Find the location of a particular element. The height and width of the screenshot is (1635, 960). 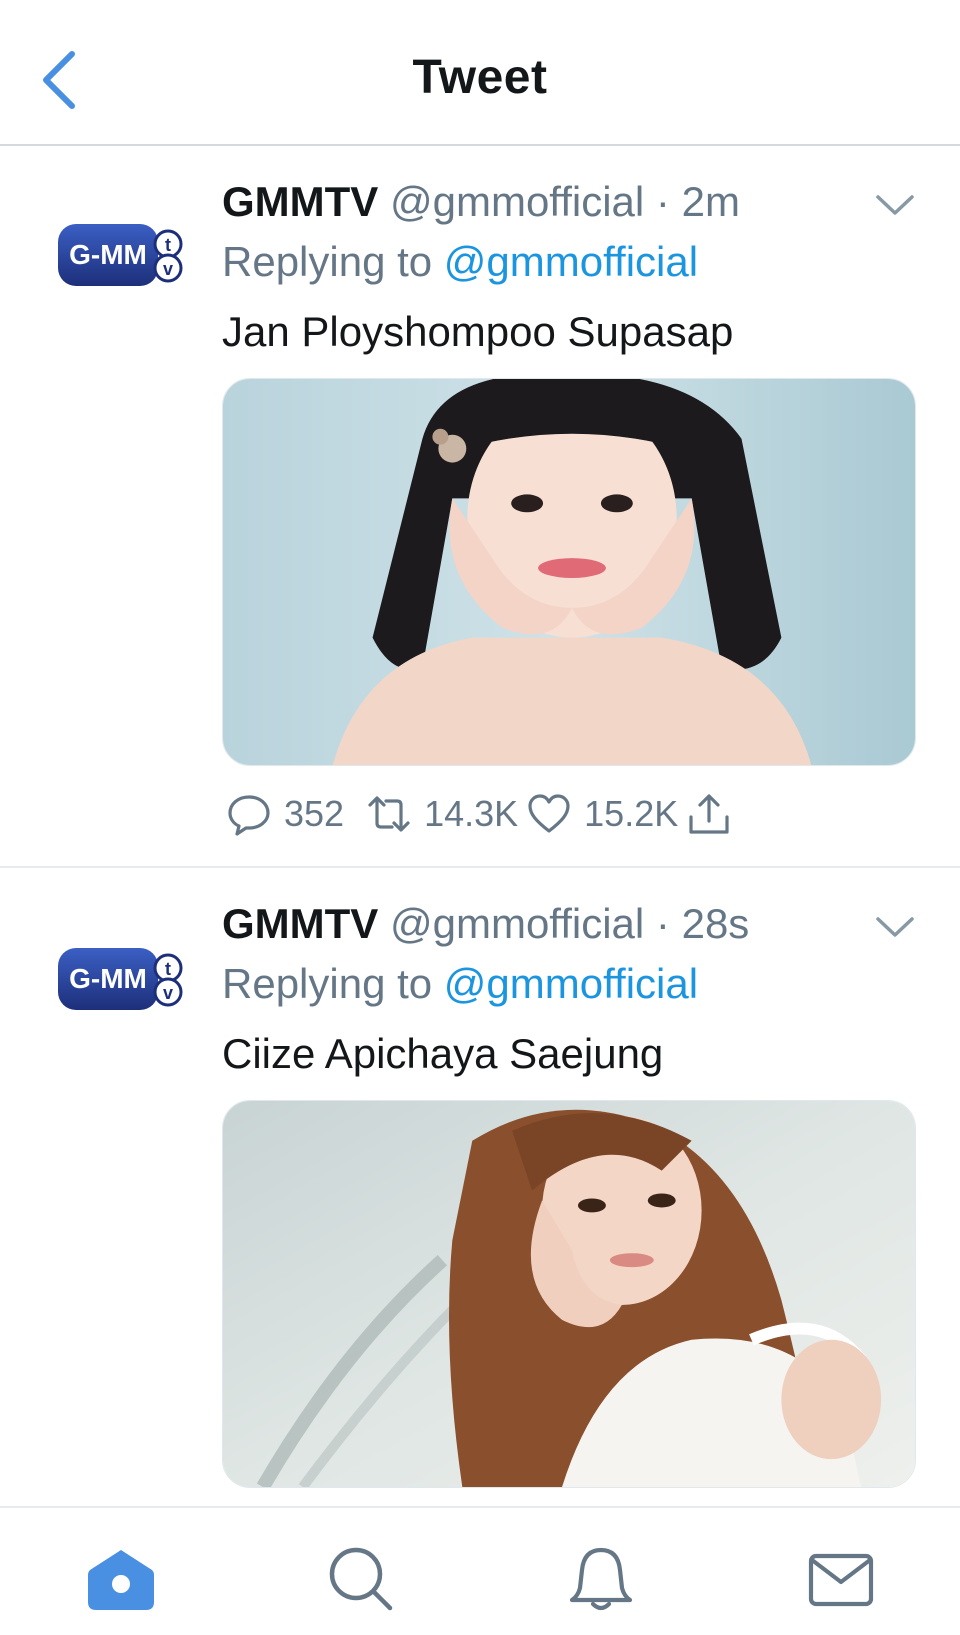

search-icon is located at coordinates (361, 1579).